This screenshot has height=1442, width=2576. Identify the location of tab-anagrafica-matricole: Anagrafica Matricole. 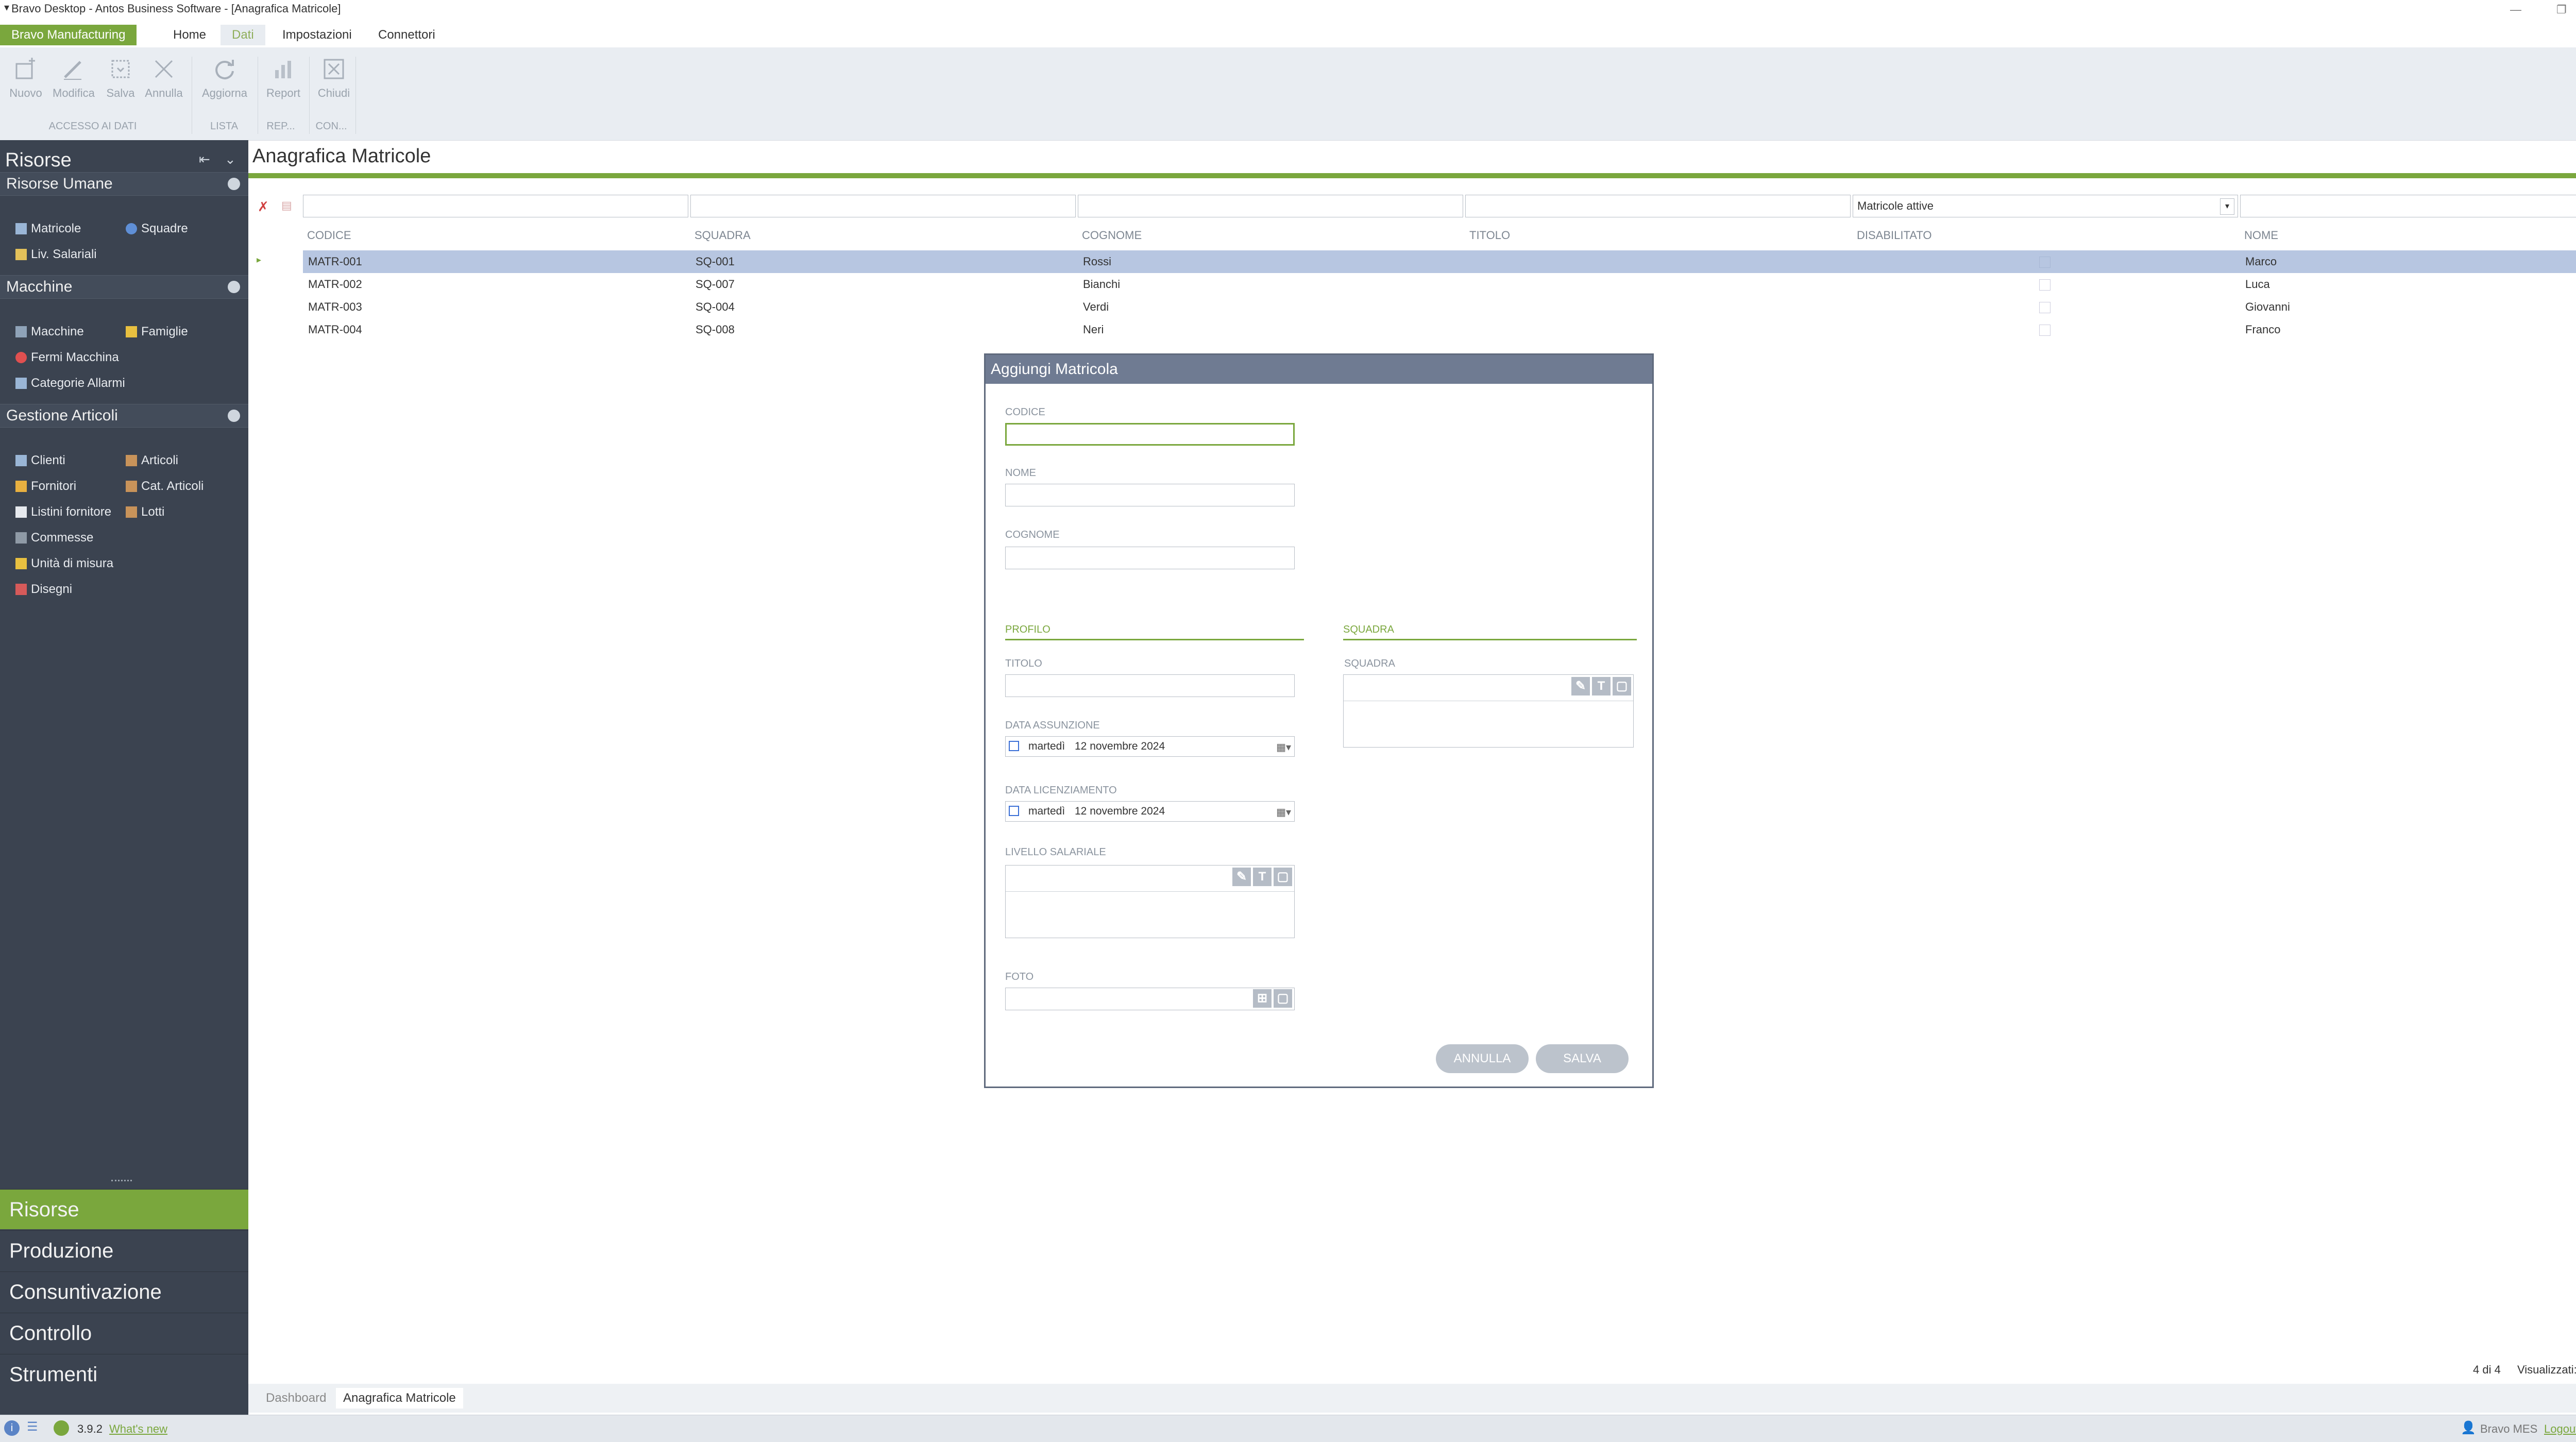
(399, 1398).